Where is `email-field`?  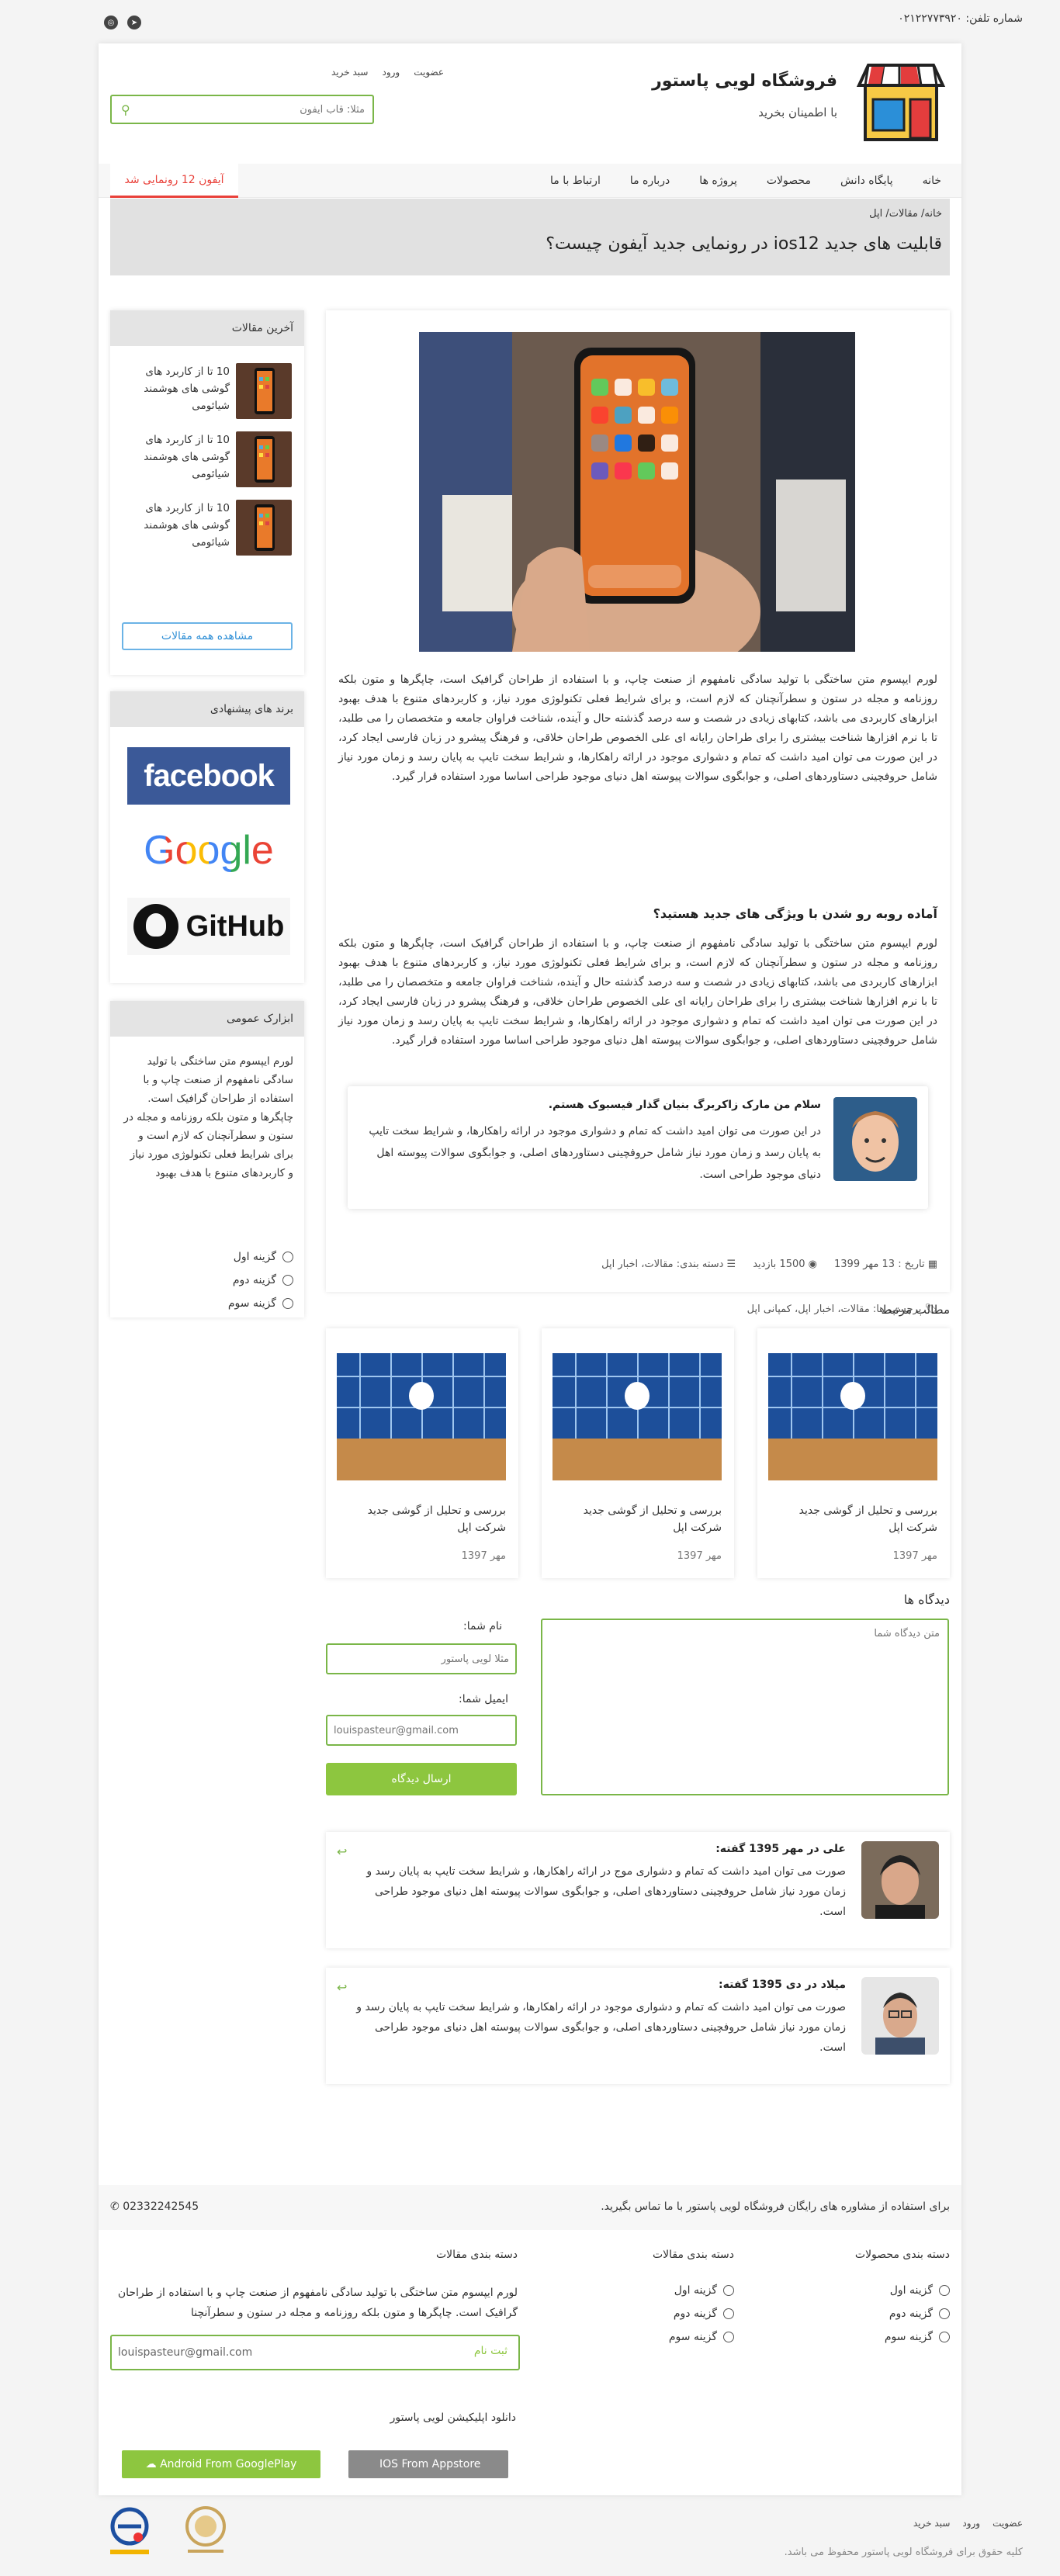 email-field is located at coordinates (421, 1730).